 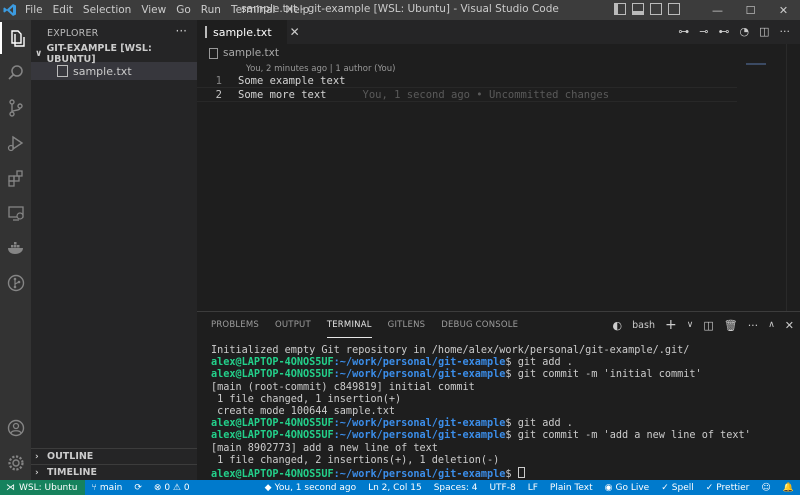 What do you see at coordinates (15, 463) in the screenshot?
I see `settings-gear-icon` at bounding box center [15, 463].